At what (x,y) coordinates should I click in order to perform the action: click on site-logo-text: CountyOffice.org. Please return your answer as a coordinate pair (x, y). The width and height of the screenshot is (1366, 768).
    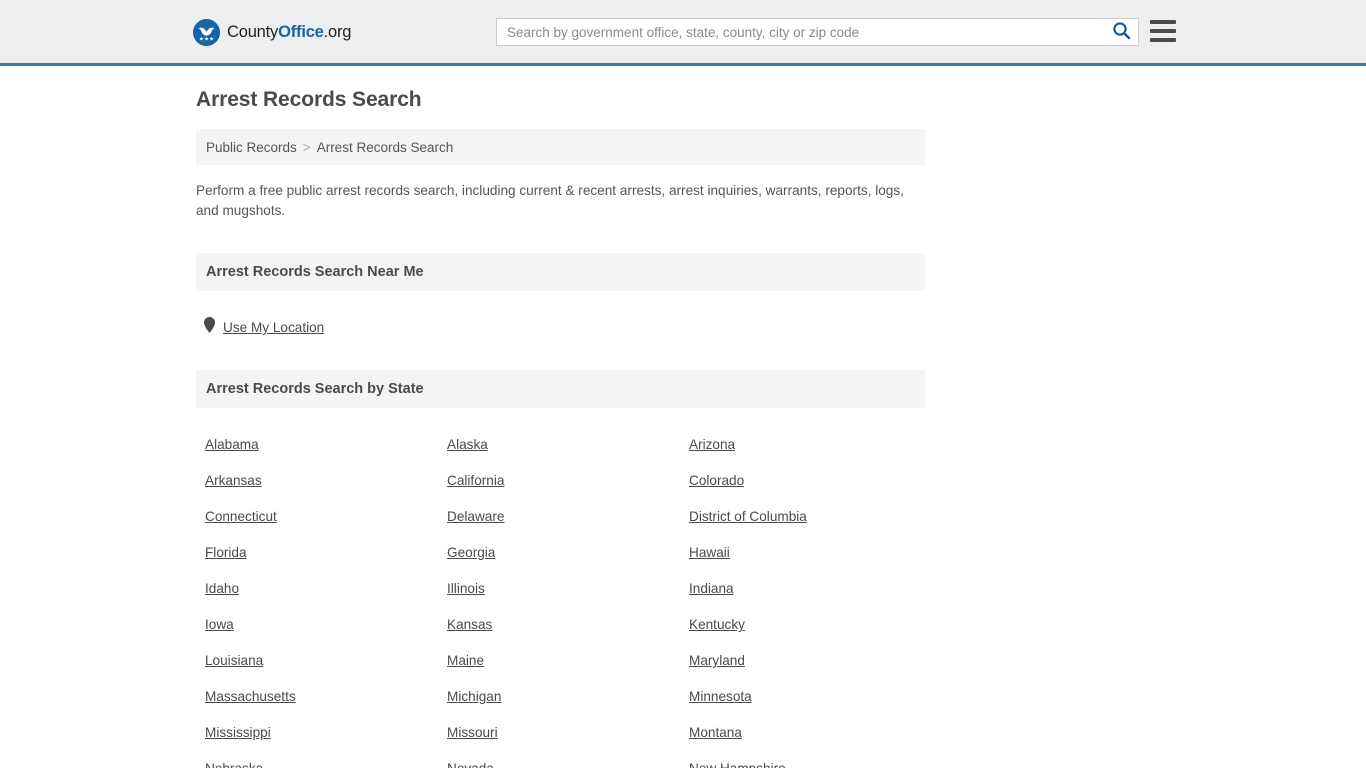
    Looking at the image, I should click on (289, 32).